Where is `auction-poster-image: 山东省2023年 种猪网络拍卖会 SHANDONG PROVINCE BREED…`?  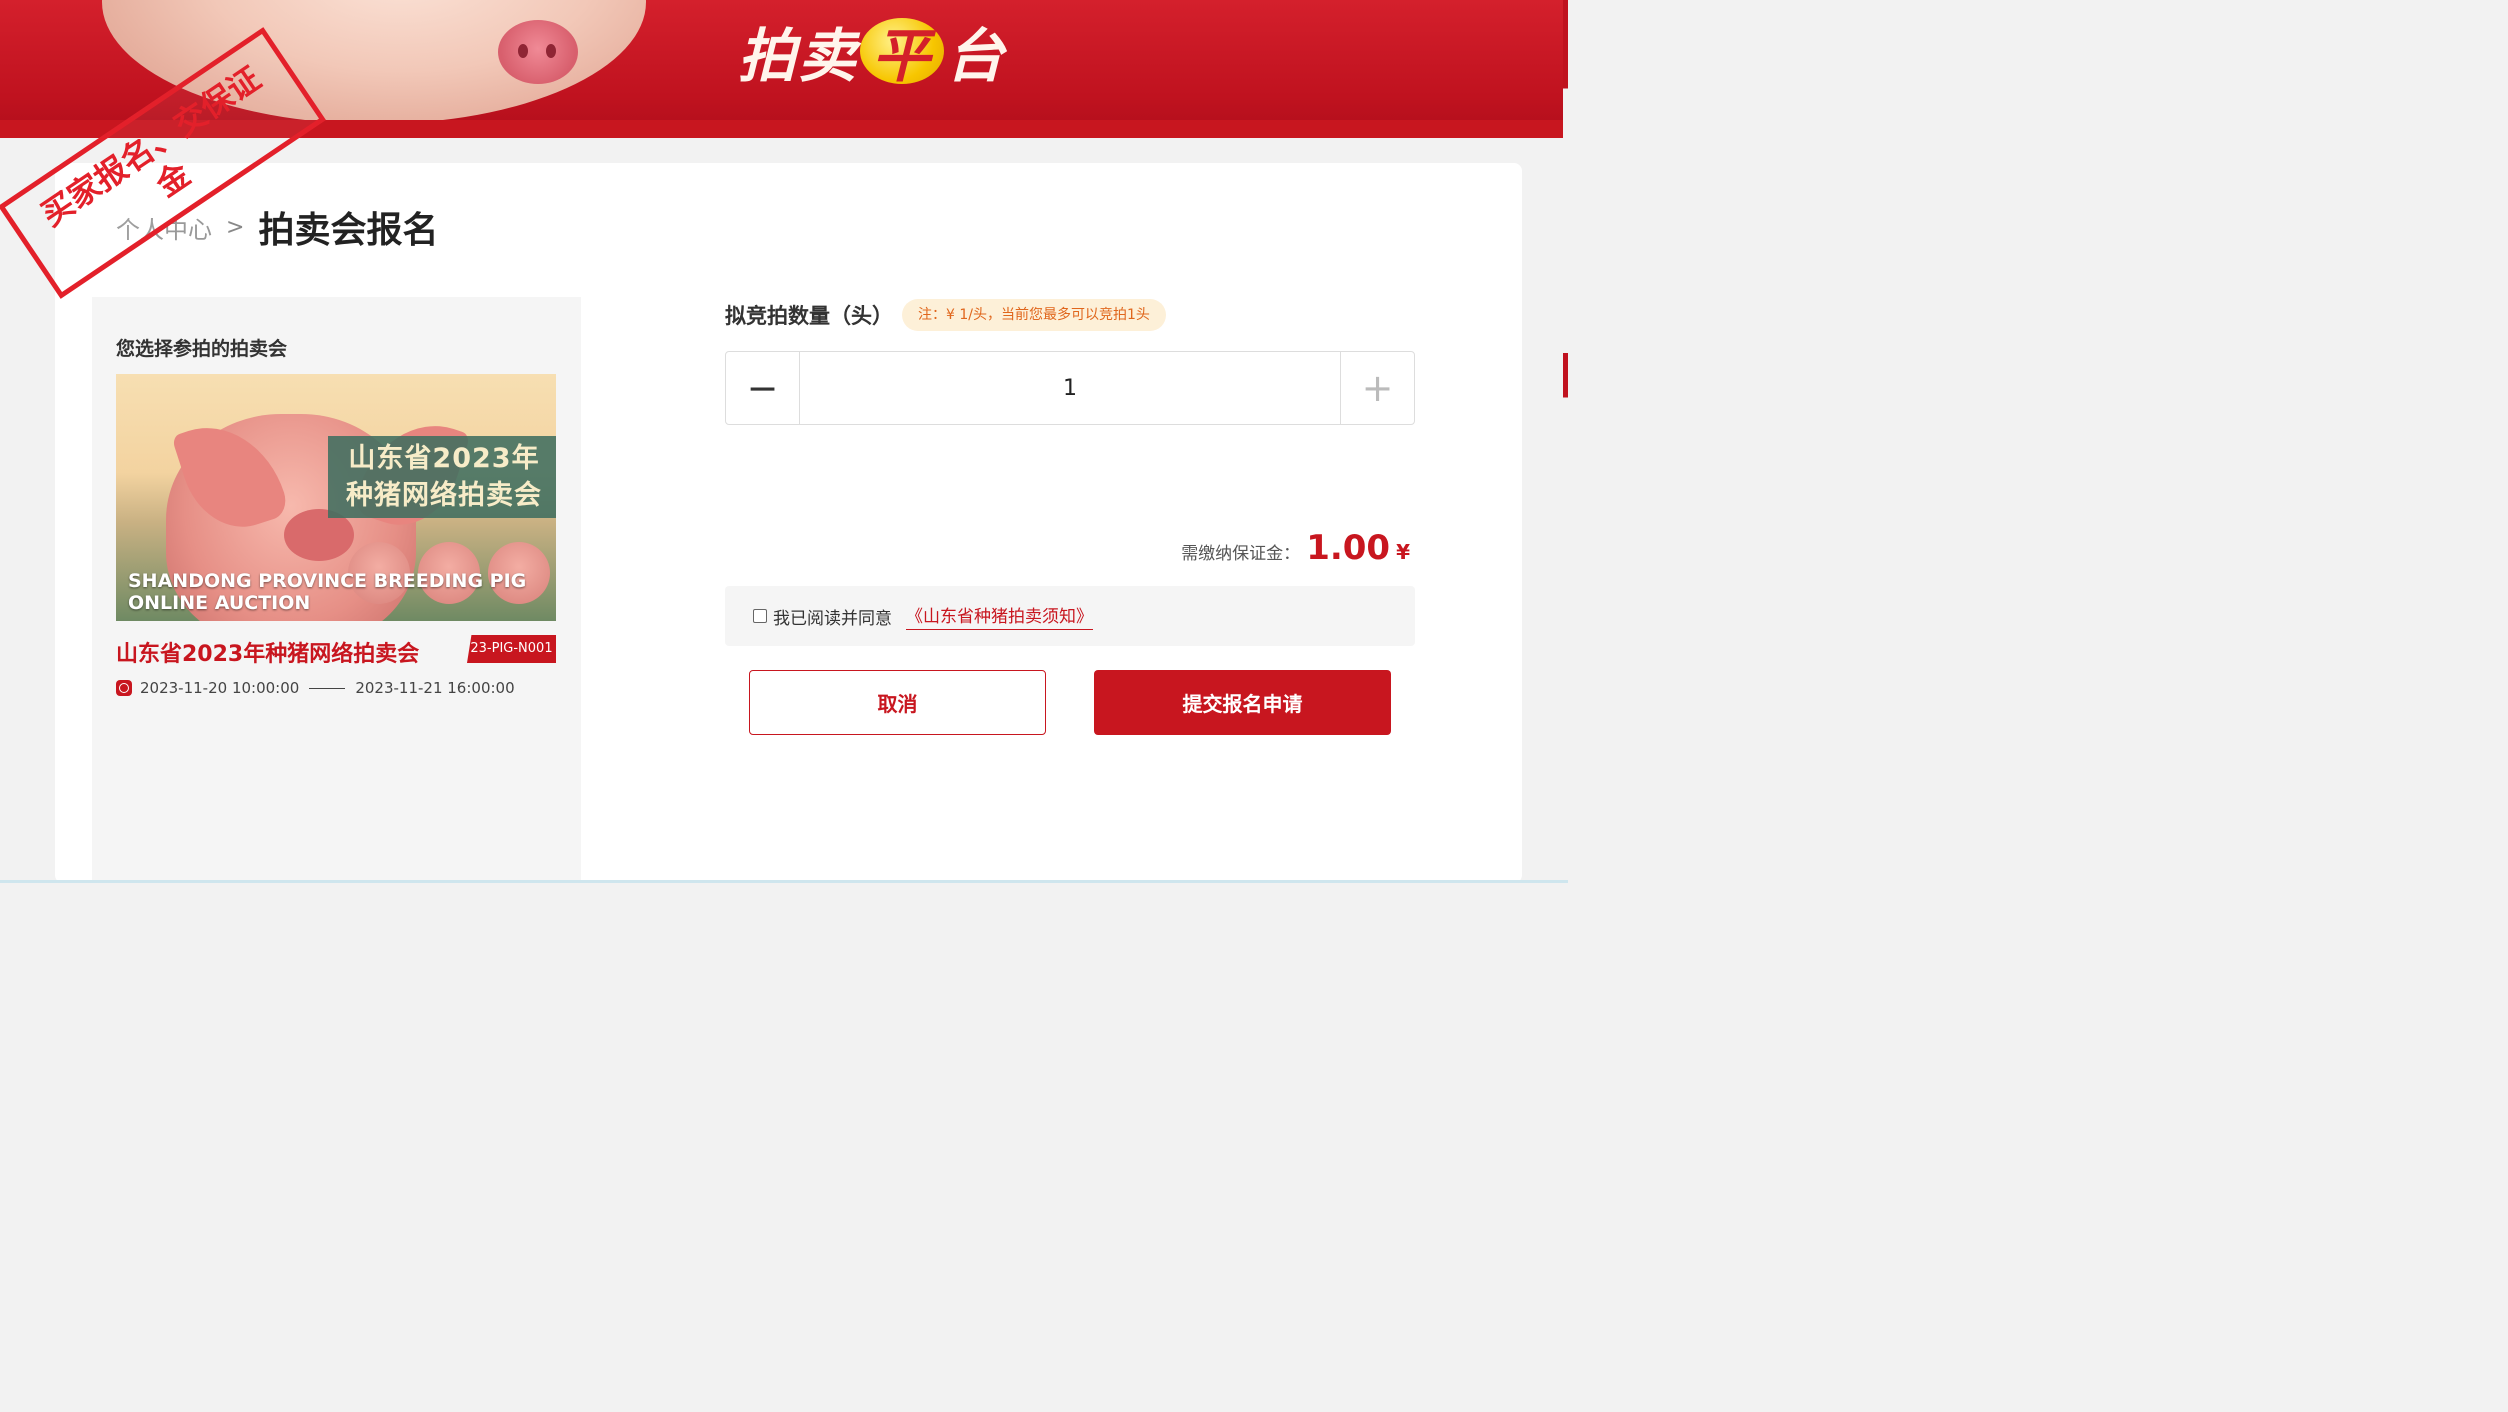 auction-poster-image: 山东省2023年 种猪网络拍卖会 SHANDONG PROVINCE BREED… is located at coordinates (336, 497).